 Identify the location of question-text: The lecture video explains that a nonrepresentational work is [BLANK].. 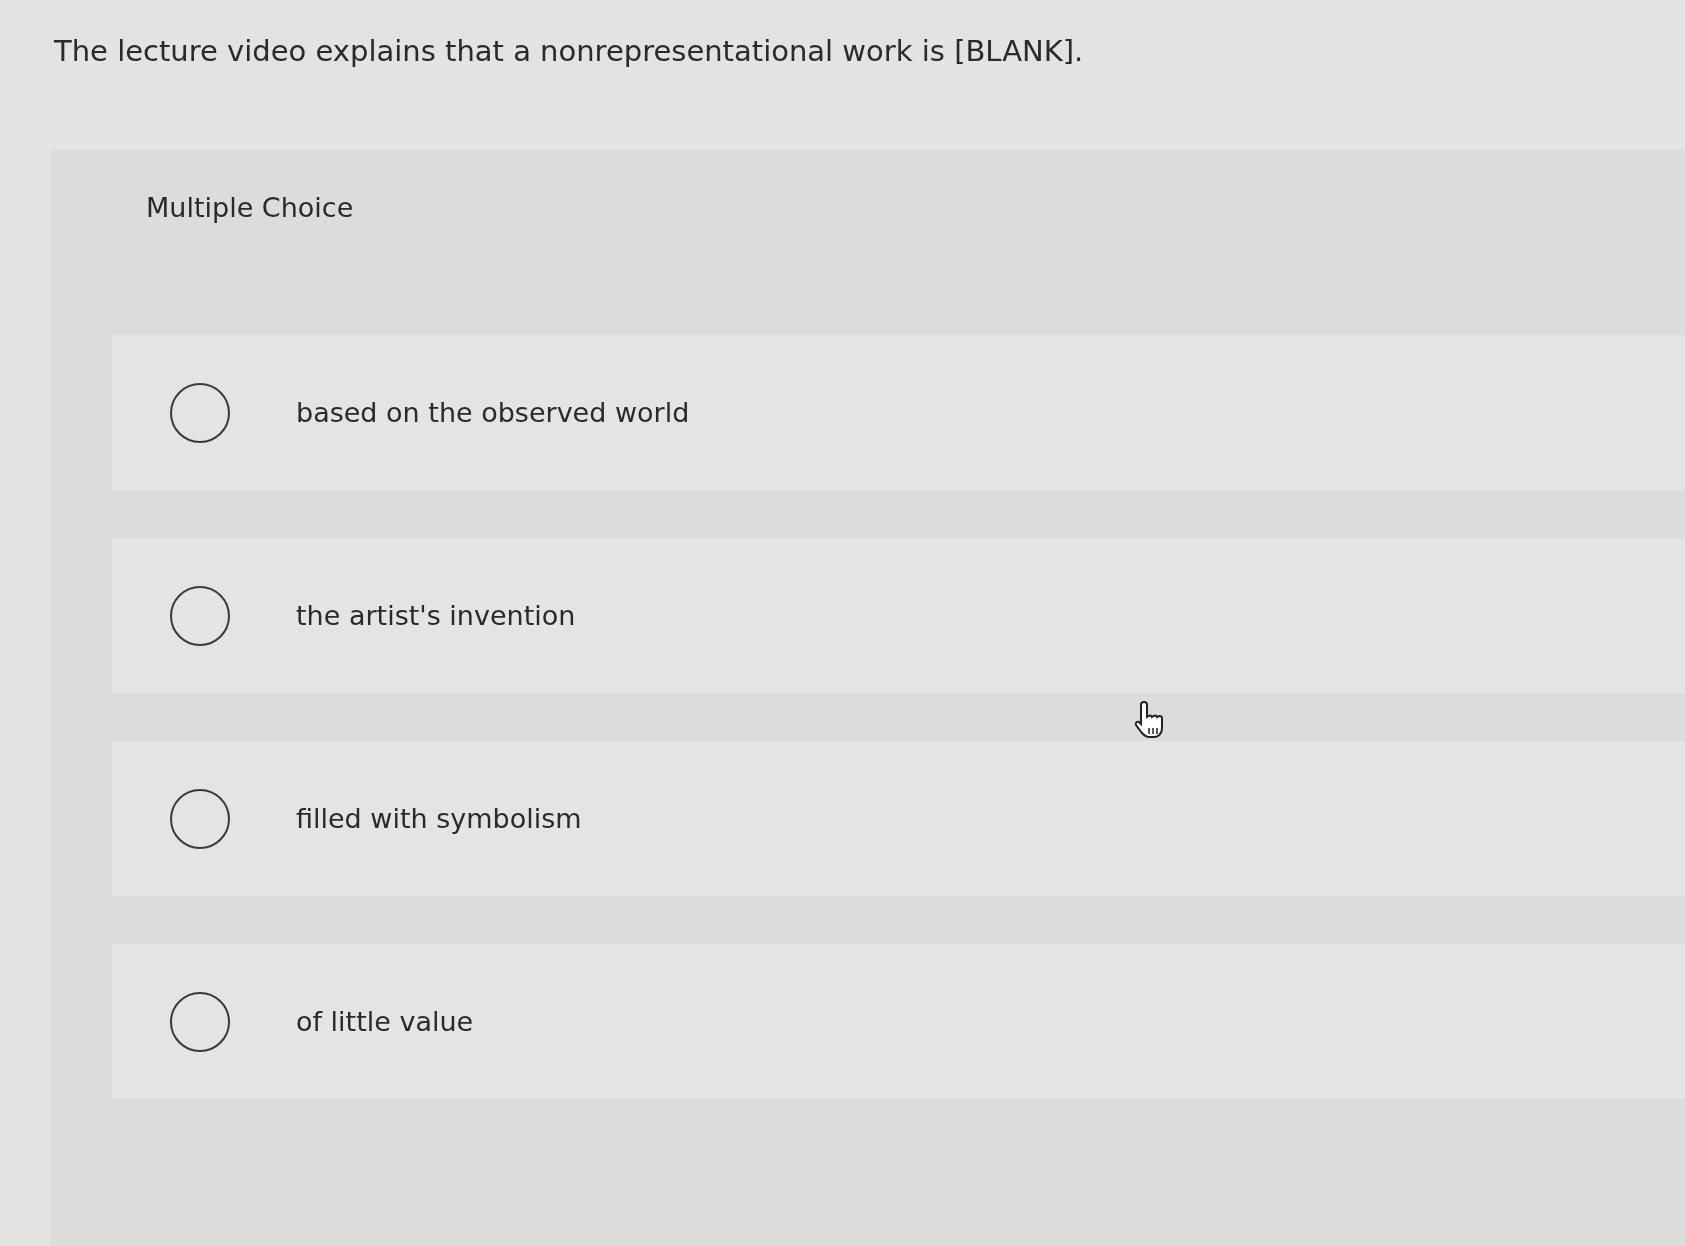
(569, 51).